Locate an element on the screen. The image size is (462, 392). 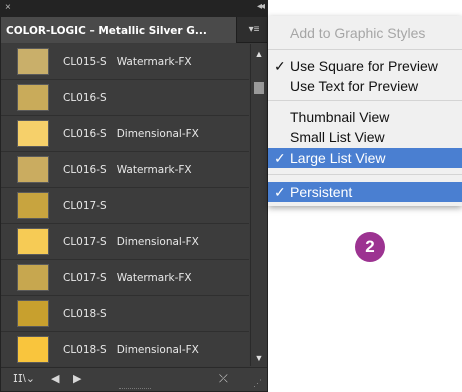
swatch-label: CL016-S Dimensional-FX is located at coordinates (131, 134).